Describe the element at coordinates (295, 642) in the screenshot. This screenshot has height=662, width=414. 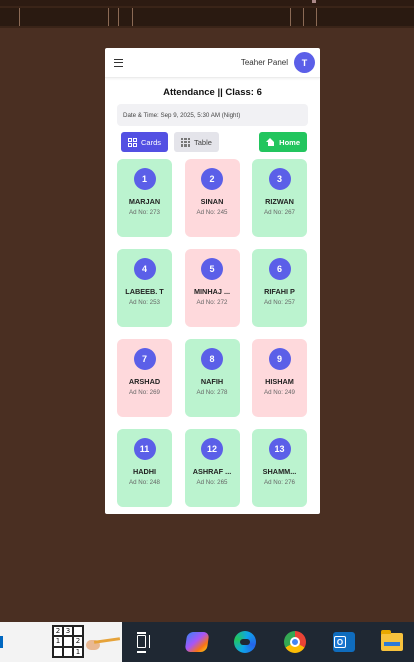
I see `chrome-icon` at that location.